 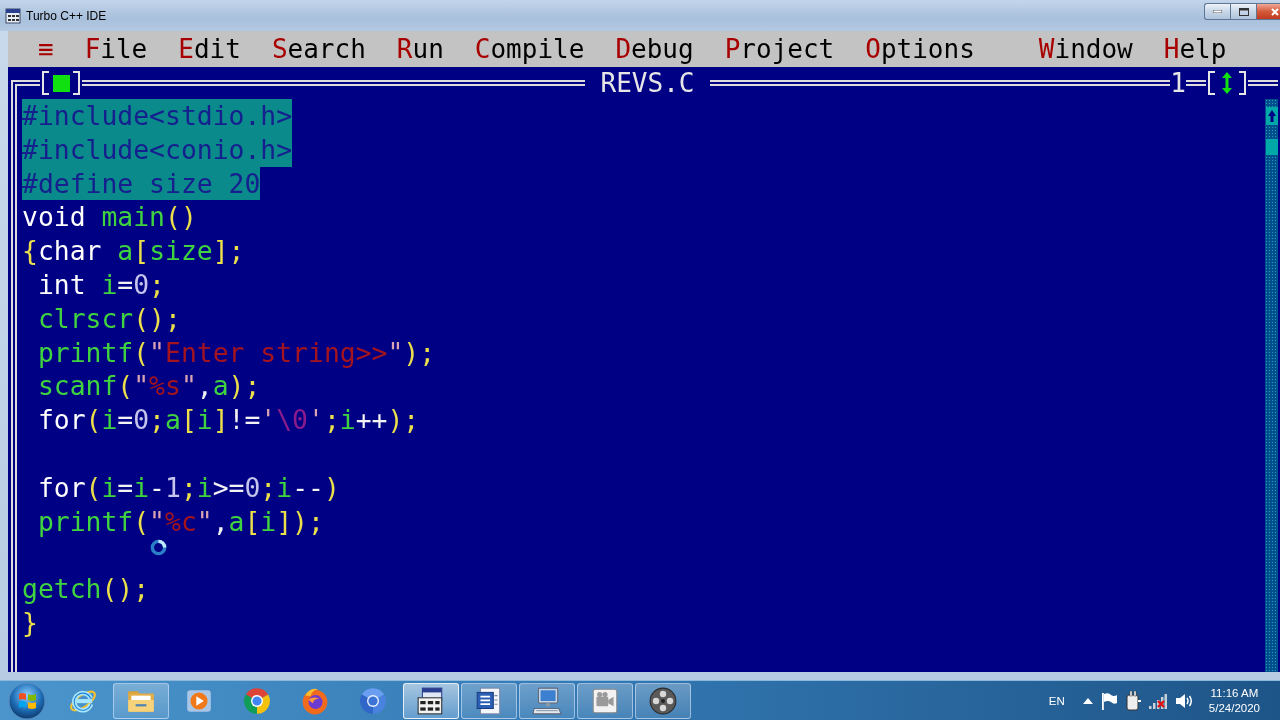 What do you see at coordinates (547, 700) in the screenshot?
I see `computer-keyboard-icon` at bounding box center [547, 700].